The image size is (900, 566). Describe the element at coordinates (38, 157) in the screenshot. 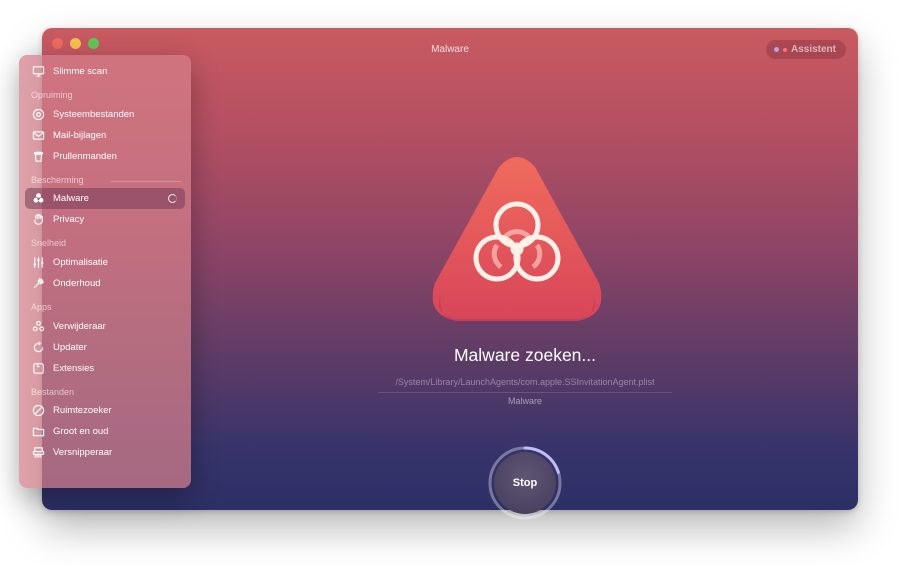

I see `trash-icon` at that location.